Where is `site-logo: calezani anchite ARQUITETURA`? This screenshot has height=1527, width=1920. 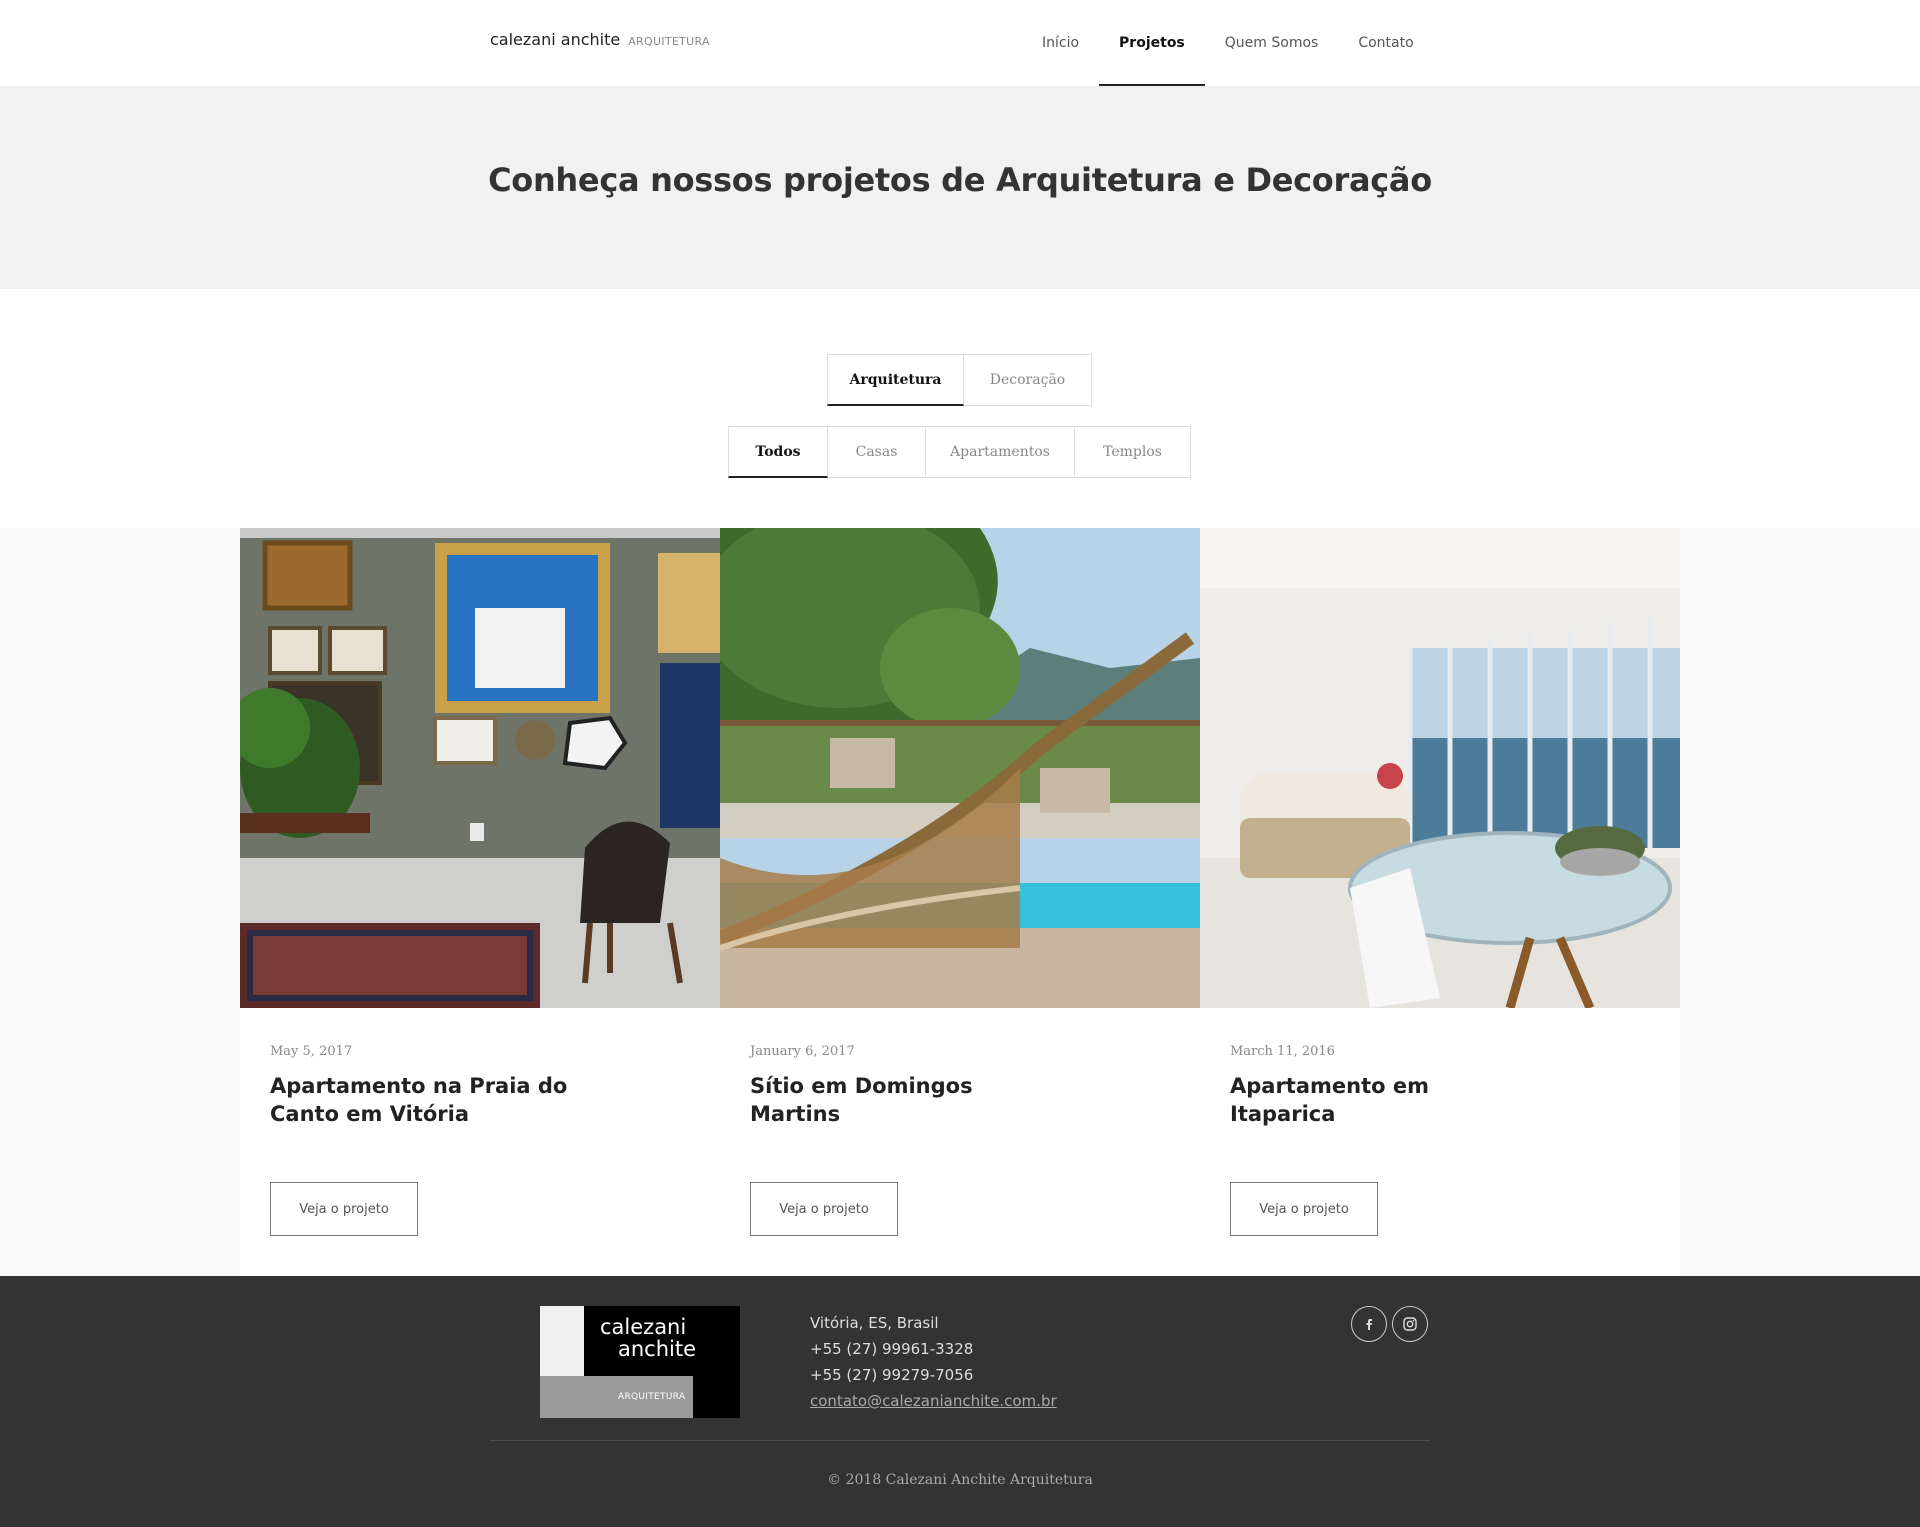
site-logo: calezani anchite ARQUITETURA is located at coordinates (600, 39).